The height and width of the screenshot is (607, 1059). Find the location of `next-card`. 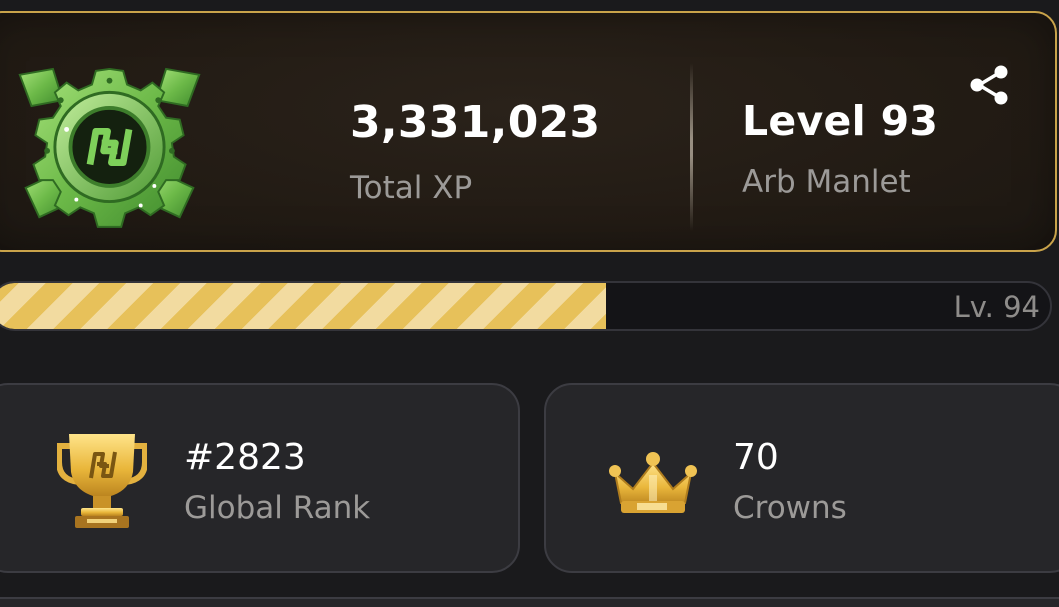

next-card is located at coordinates (529, 602).